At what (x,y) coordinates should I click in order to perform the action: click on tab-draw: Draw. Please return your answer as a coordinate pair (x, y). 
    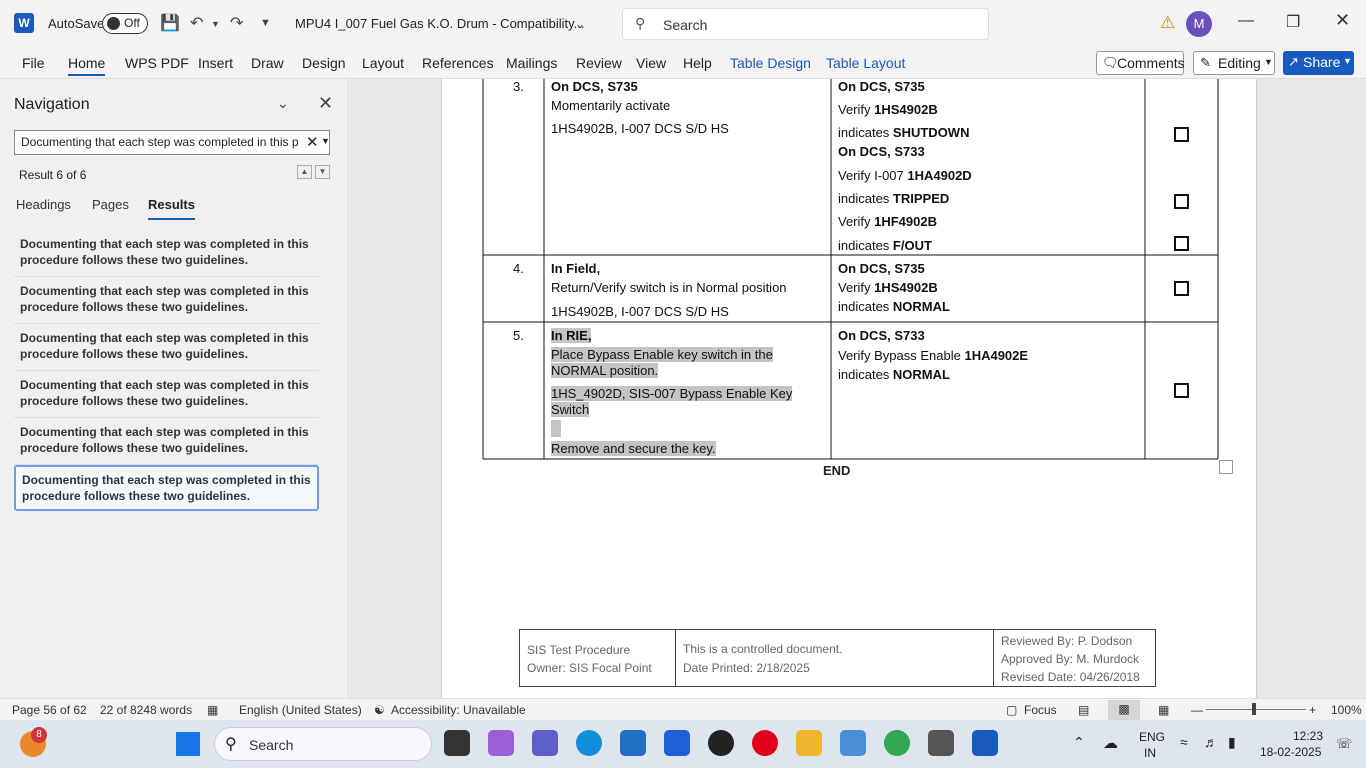
    Looking at the image, I should click on (267, 63).